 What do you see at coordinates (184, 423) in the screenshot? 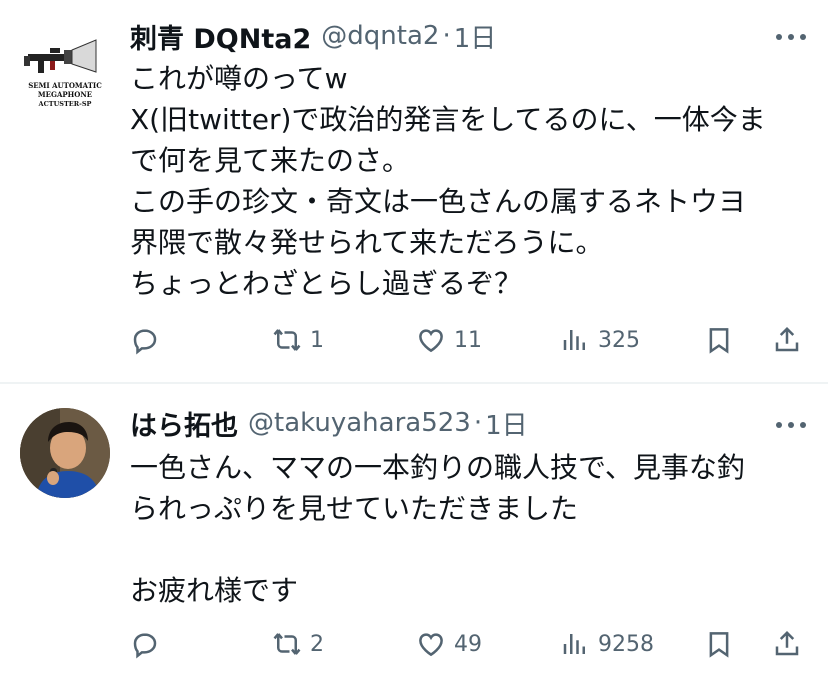
I see `display-name: はら拓也` at bounding box center [184, 423].